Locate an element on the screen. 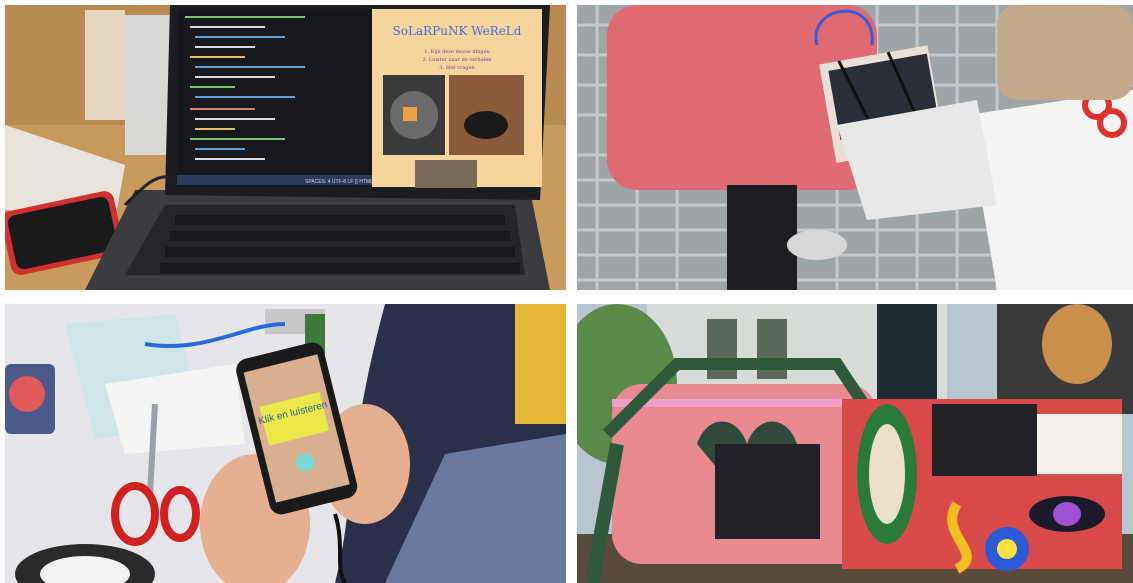  website-bullet-1: 1. Kijk deze mooie dingen is located at coordinates (457, 52).